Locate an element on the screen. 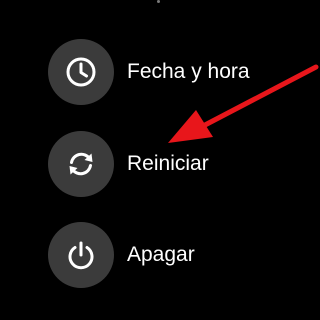 The height and width of the screenshot is (320, 320). date-time-label: Fecha y hora is located at coordinates (188, 71).